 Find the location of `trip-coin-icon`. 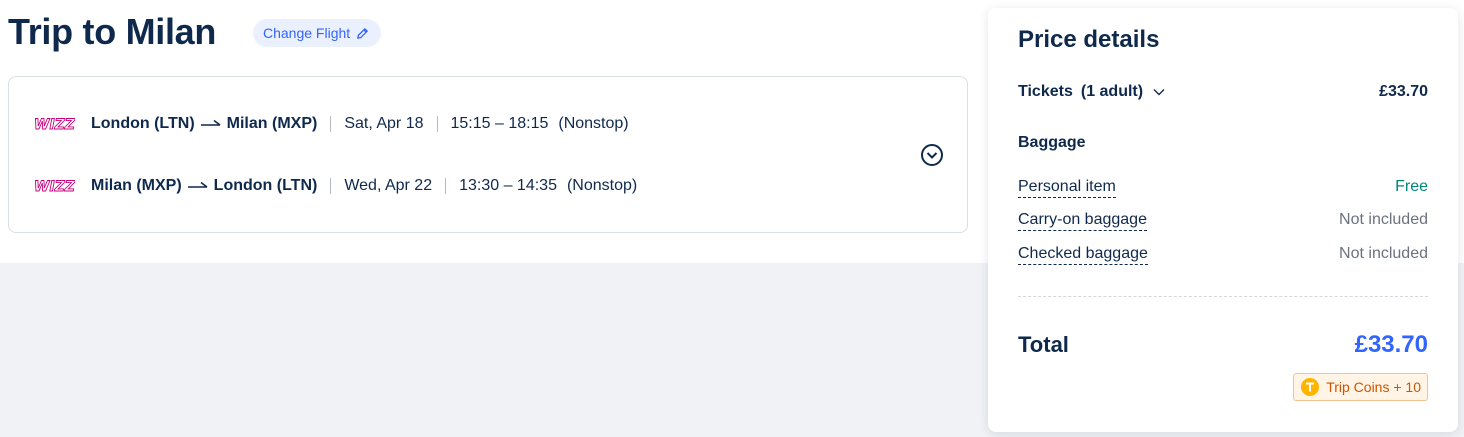

trip-coin-icon is located at coordinates (1310, 387).